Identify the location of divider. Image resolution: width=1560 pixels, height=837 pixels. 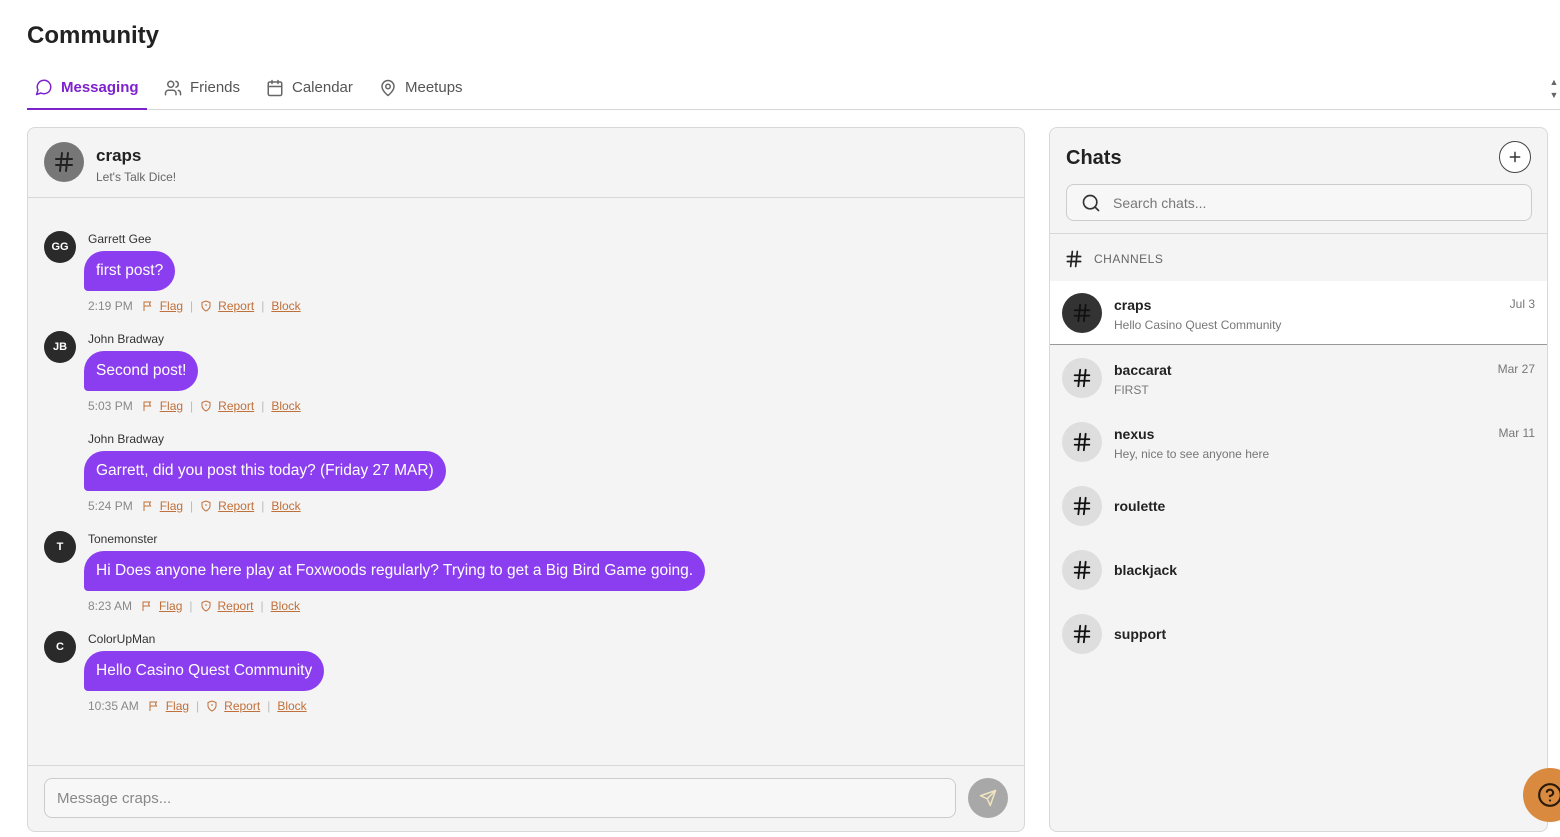
(1298, 233).